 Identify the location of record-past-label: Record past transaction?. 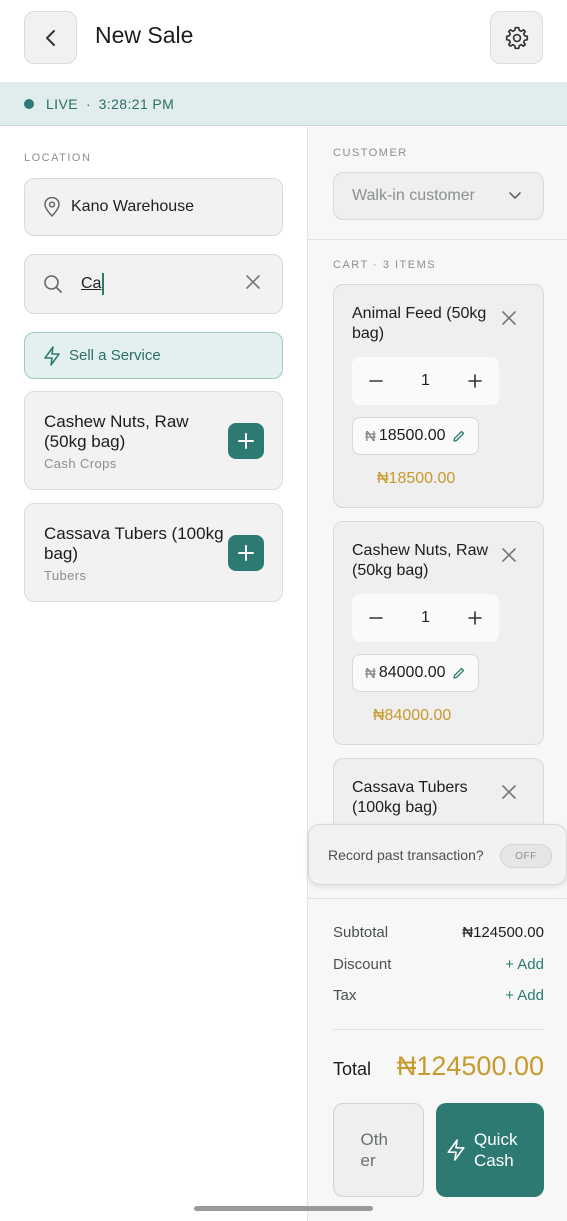
(406, 854).